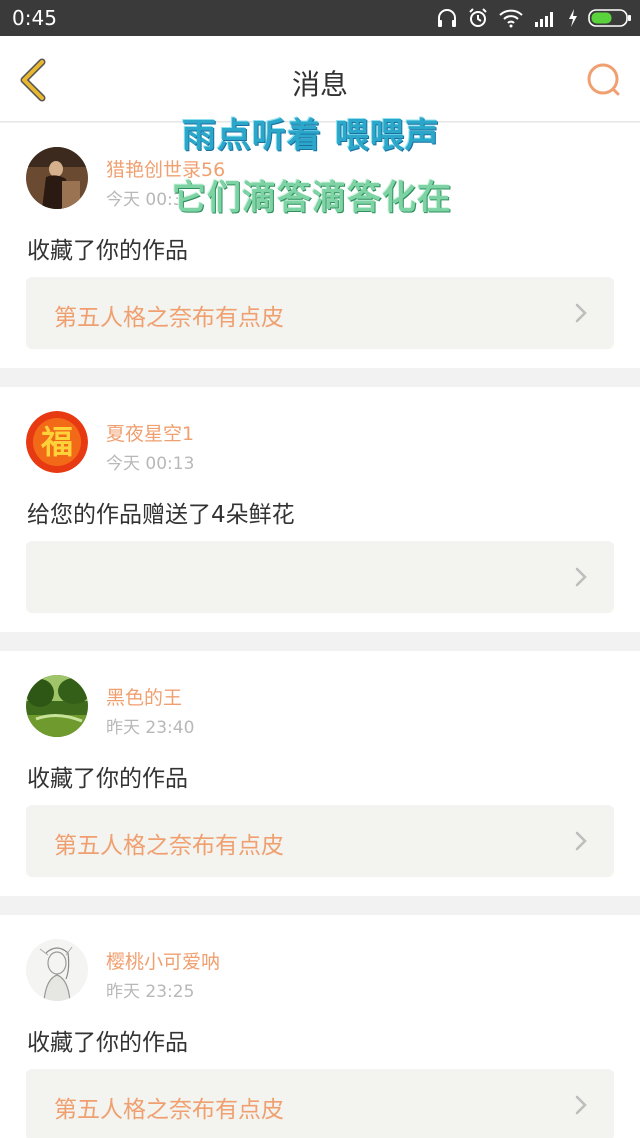 This screenshot has height=1138, width=640. I want to click on timestamp: 昨天 23:40, so click(150, 728).